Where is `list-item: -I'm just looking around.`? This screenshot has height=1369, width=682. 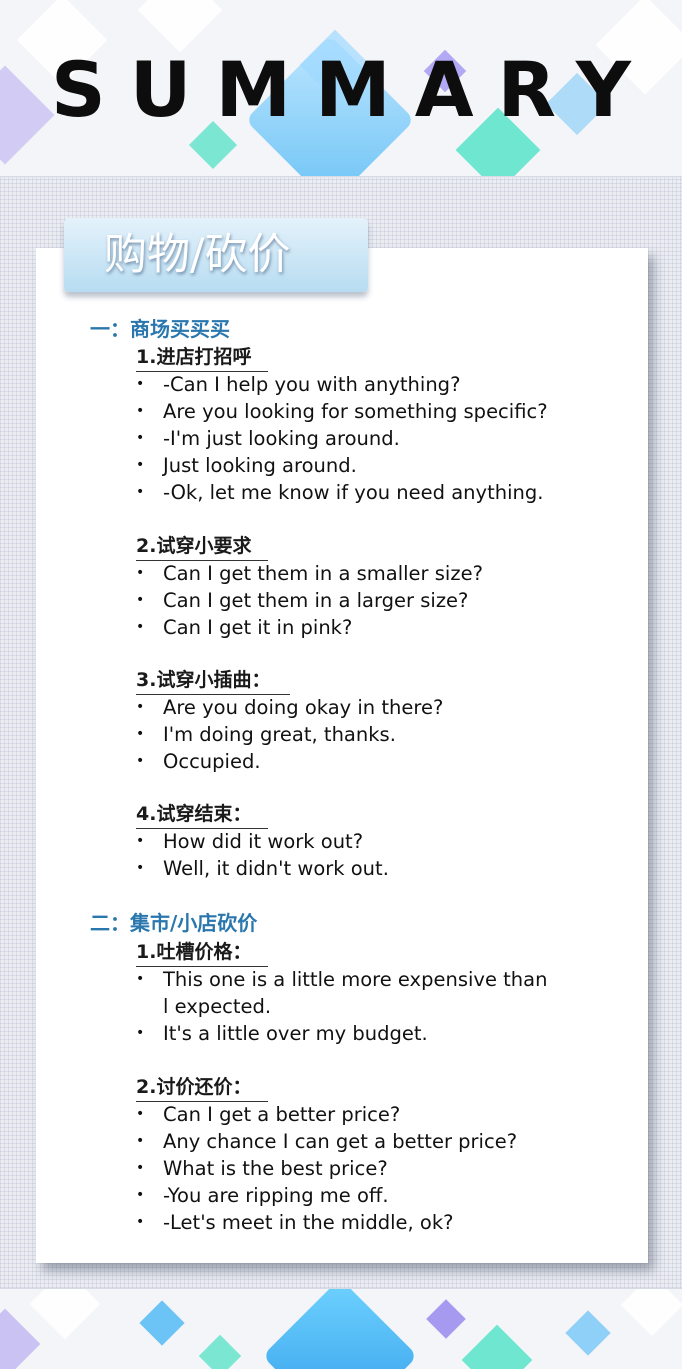
list-item: -I'm just looking around. is located at coordinates (281, 438).